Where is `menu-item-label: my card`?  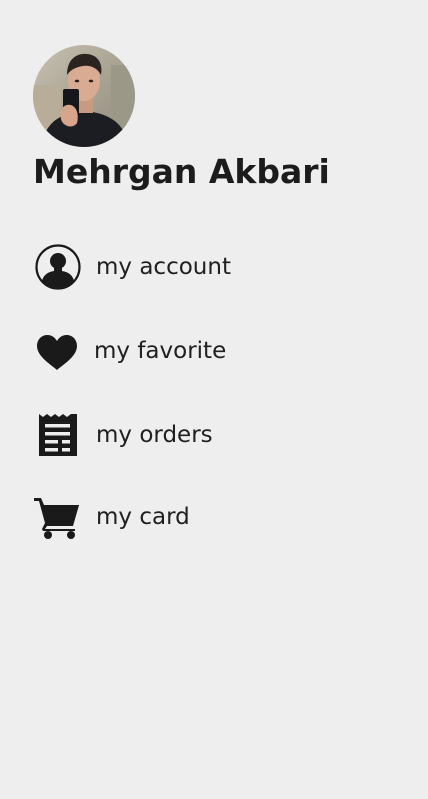
menu-item-label: my card is located at coordinates (143, 517).